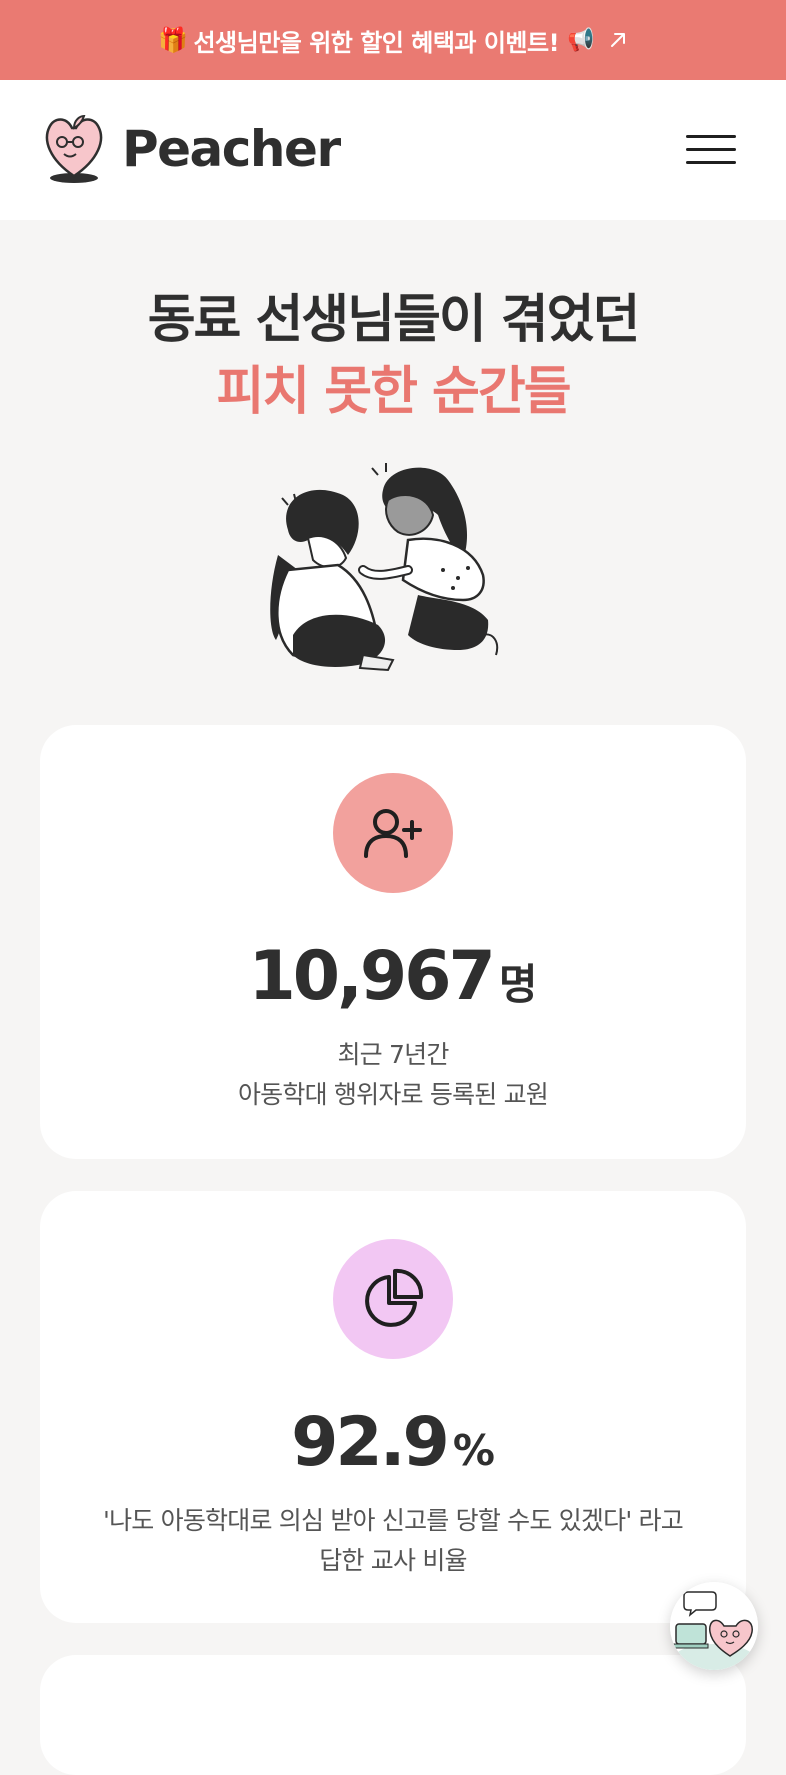 This screenshot has width=786, height=1775. Describe the element at coordinates (711, 149) in the screenshot. I see `hamburger-icon` at that location.